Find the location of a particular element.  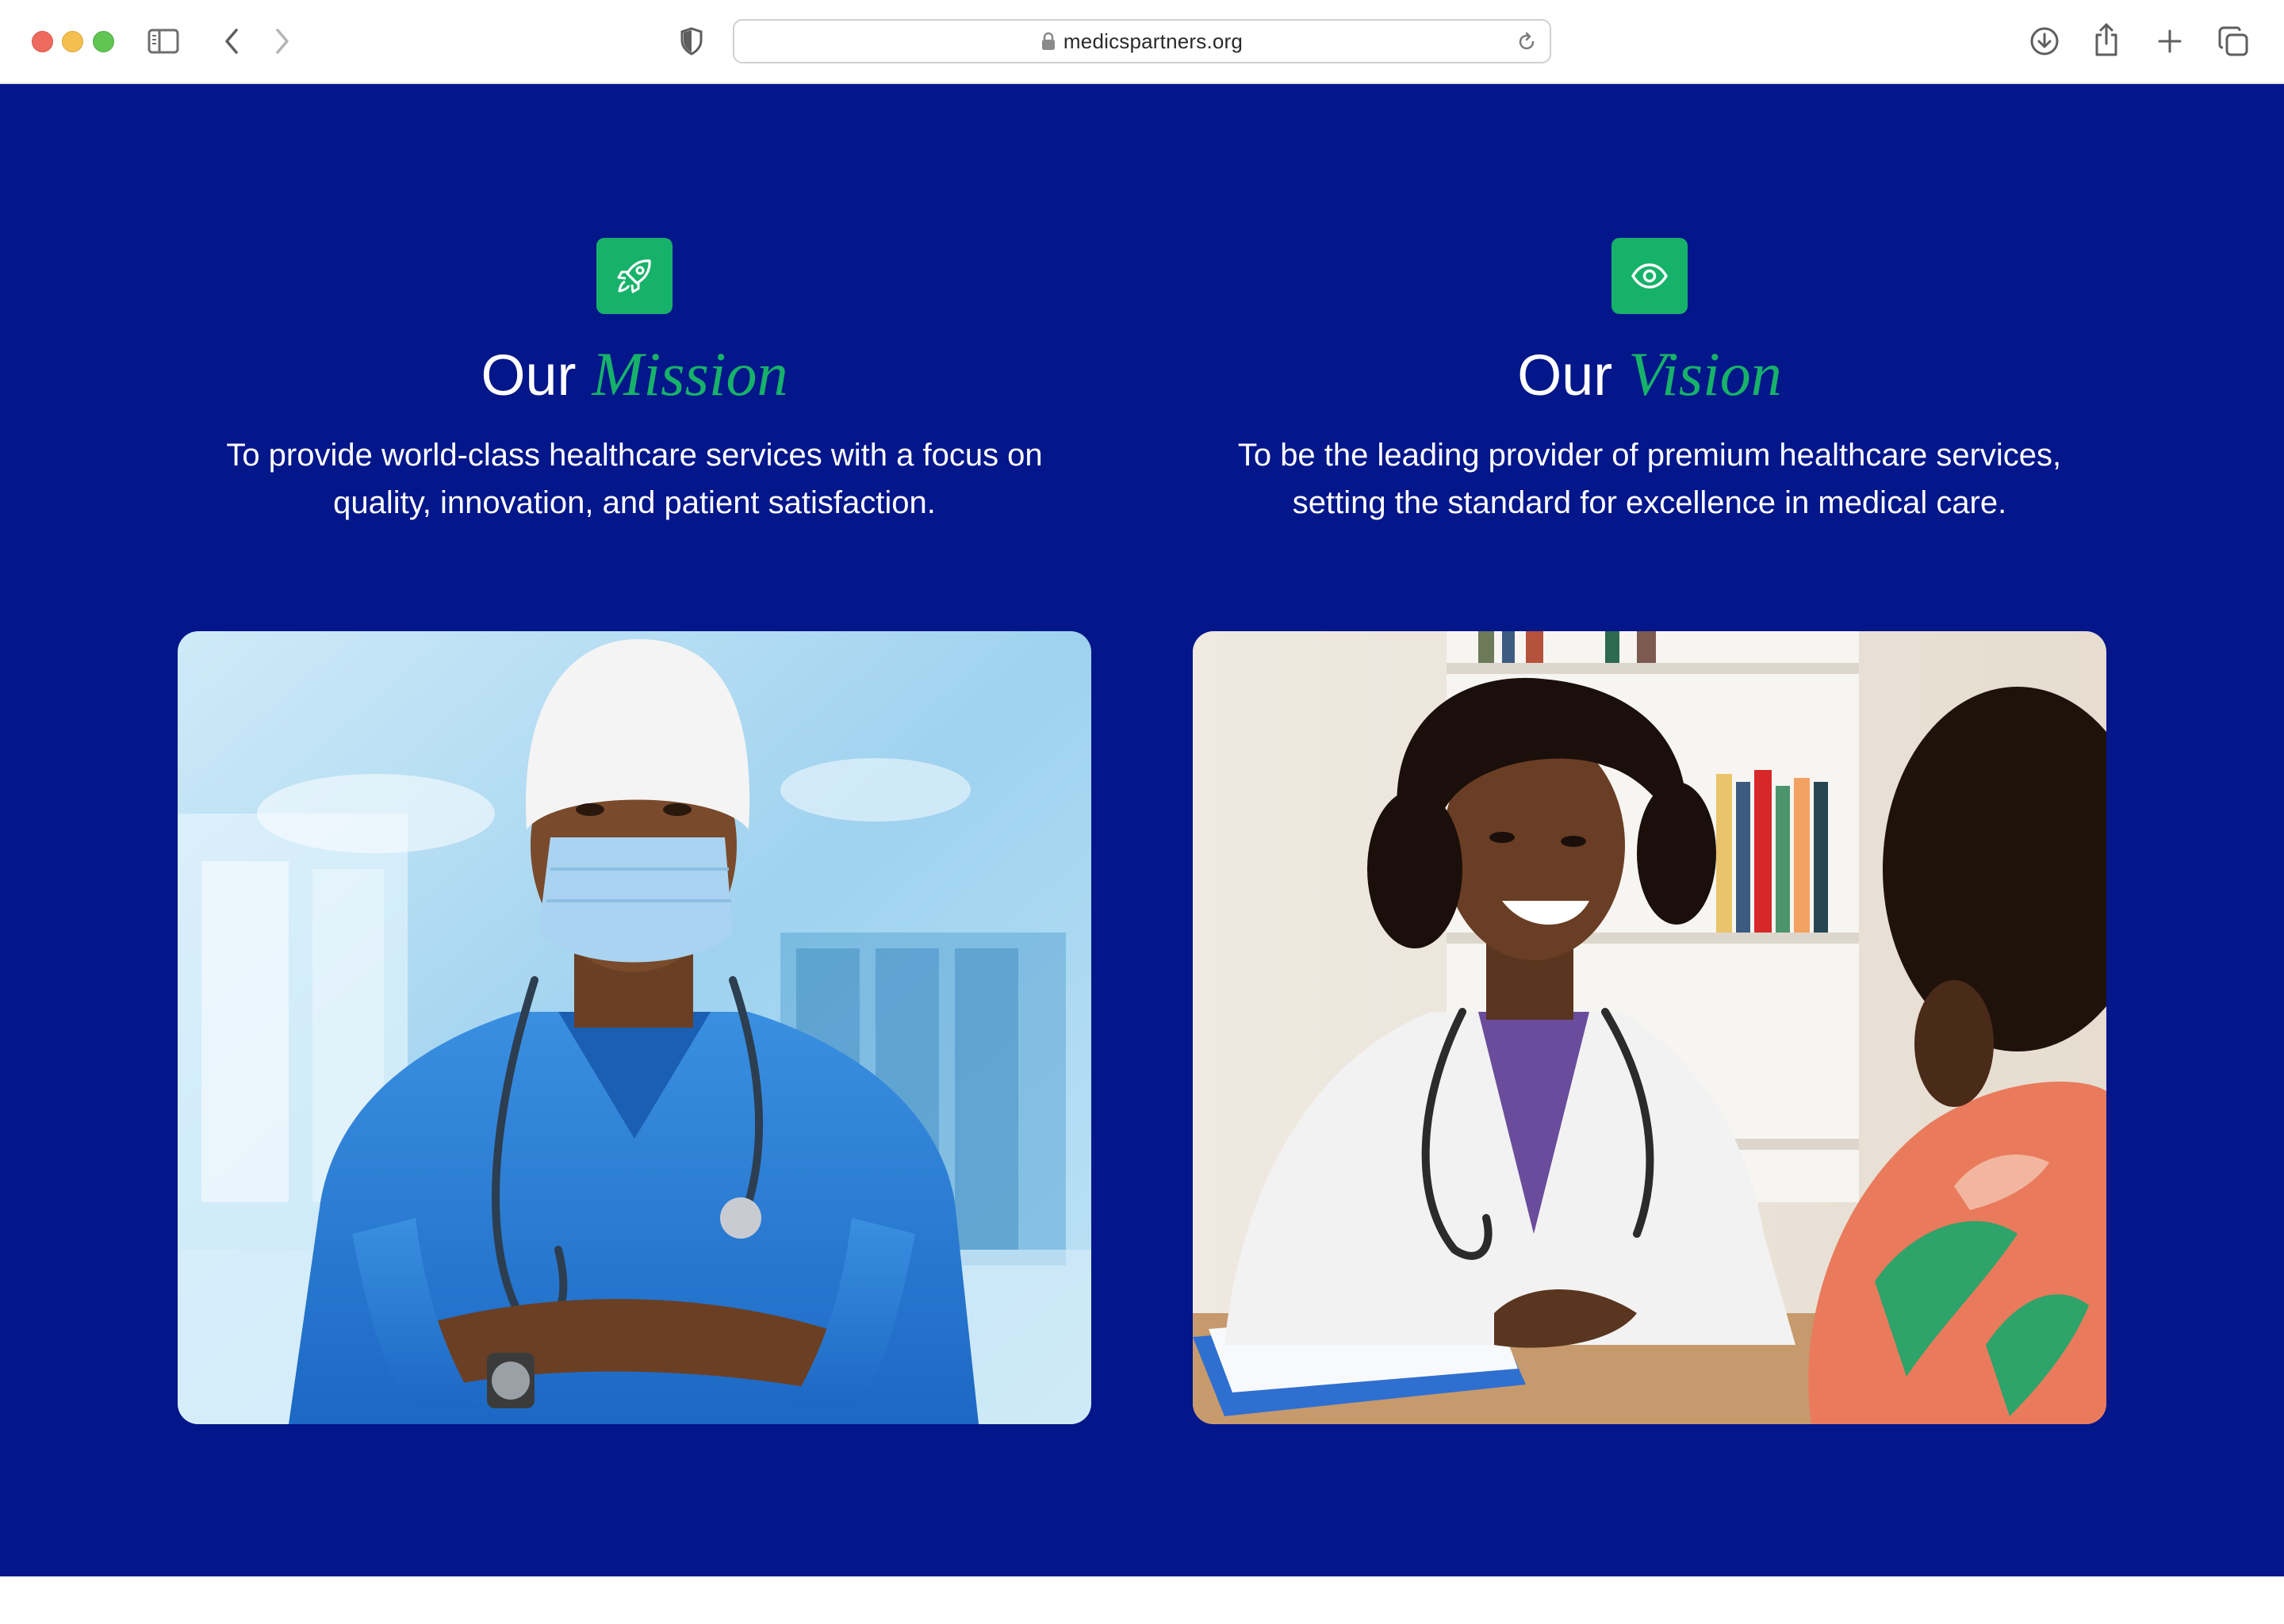

forward-icon is located at coordinates (282, 41).